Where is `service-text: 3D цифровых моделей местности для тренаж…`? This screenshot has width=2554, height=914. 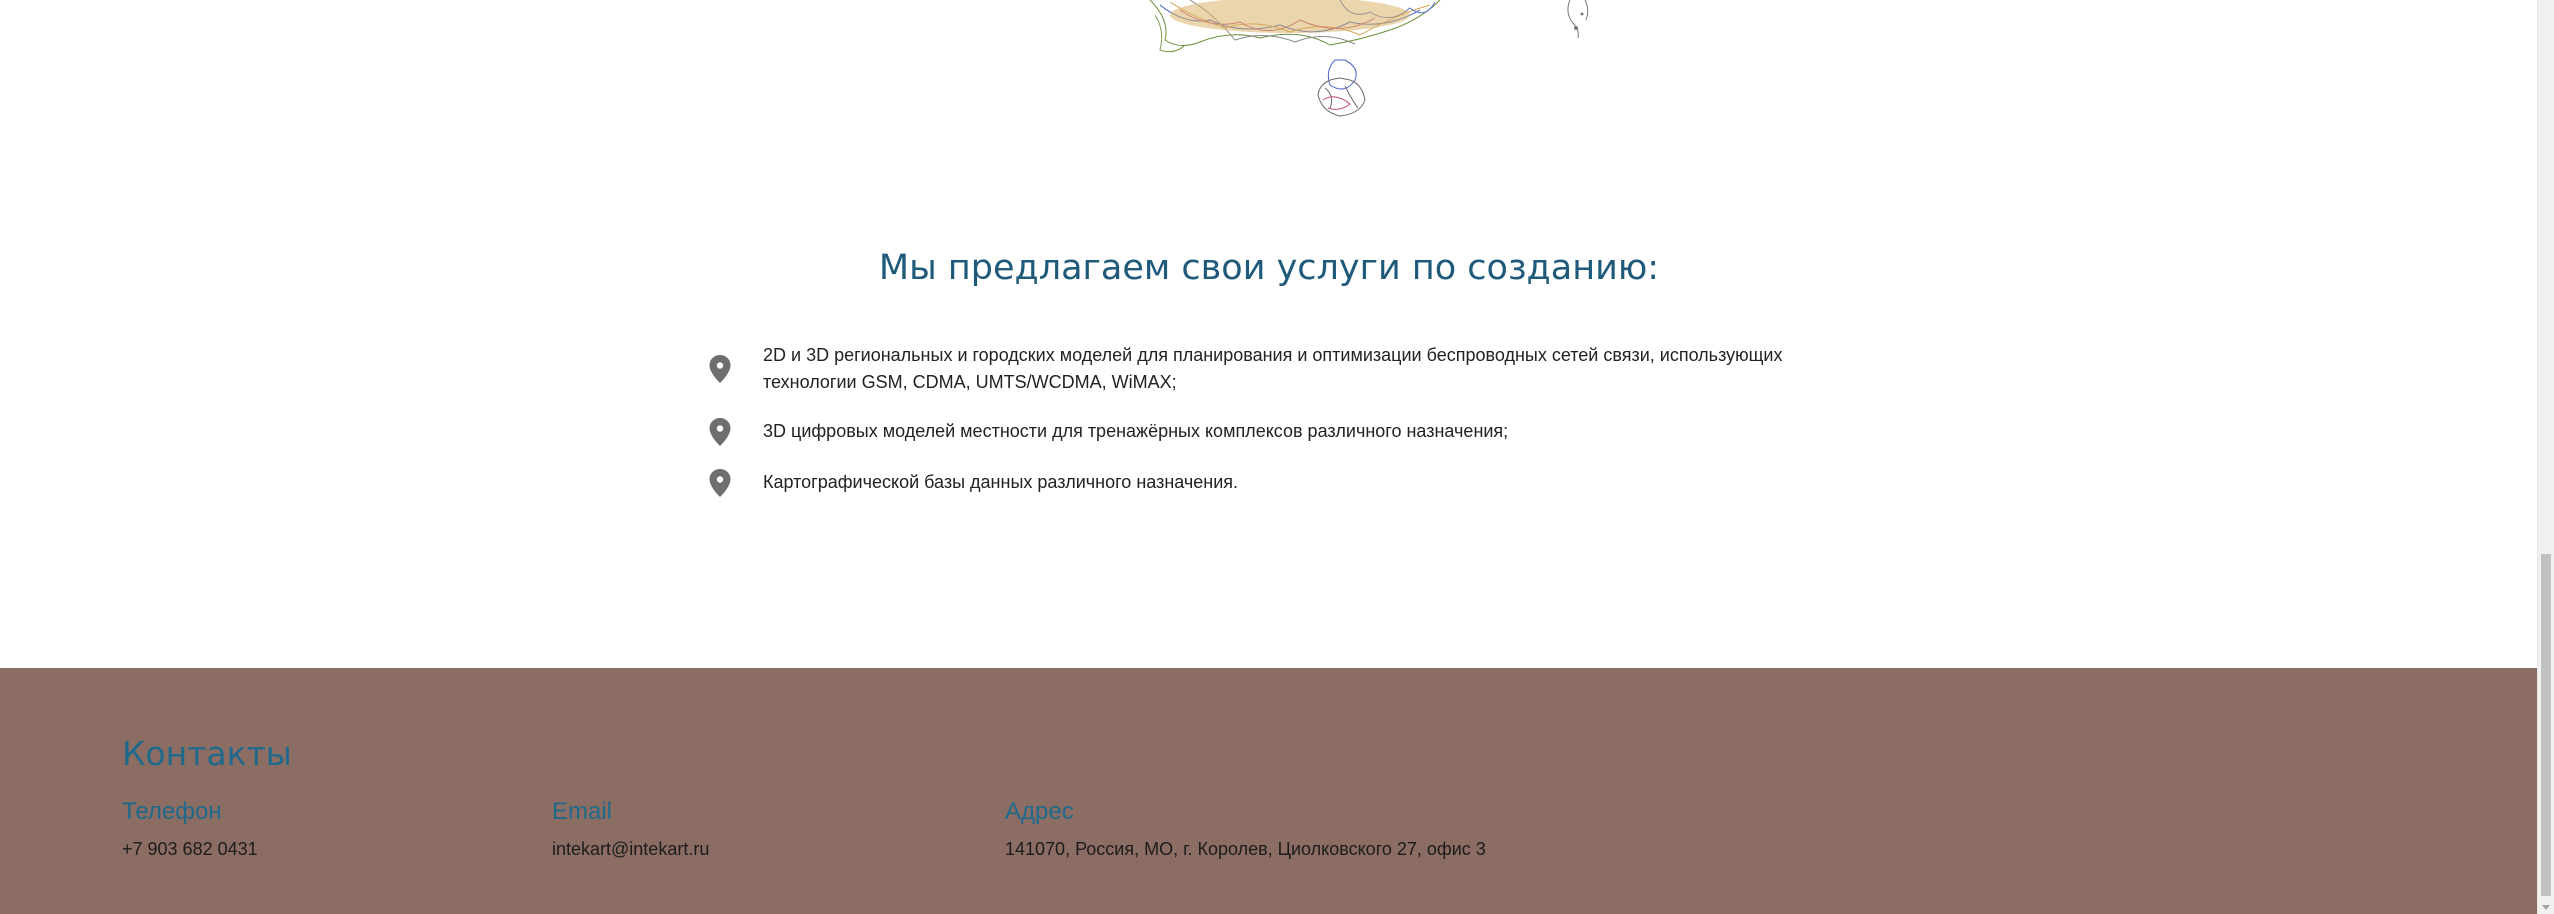
service-text: 3D цифровых моделей местности для тренаж… is located at coordinates (1136, 431).